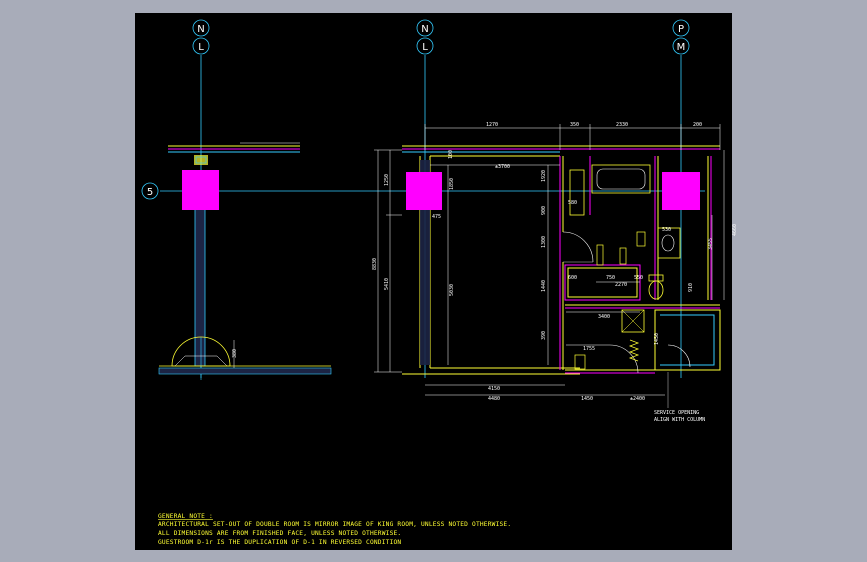  What do you see at coordinates (185, 516) in the screenshot?
I see `notes-heading: GENERAL NOTE :` at bounding box center [185, 516].